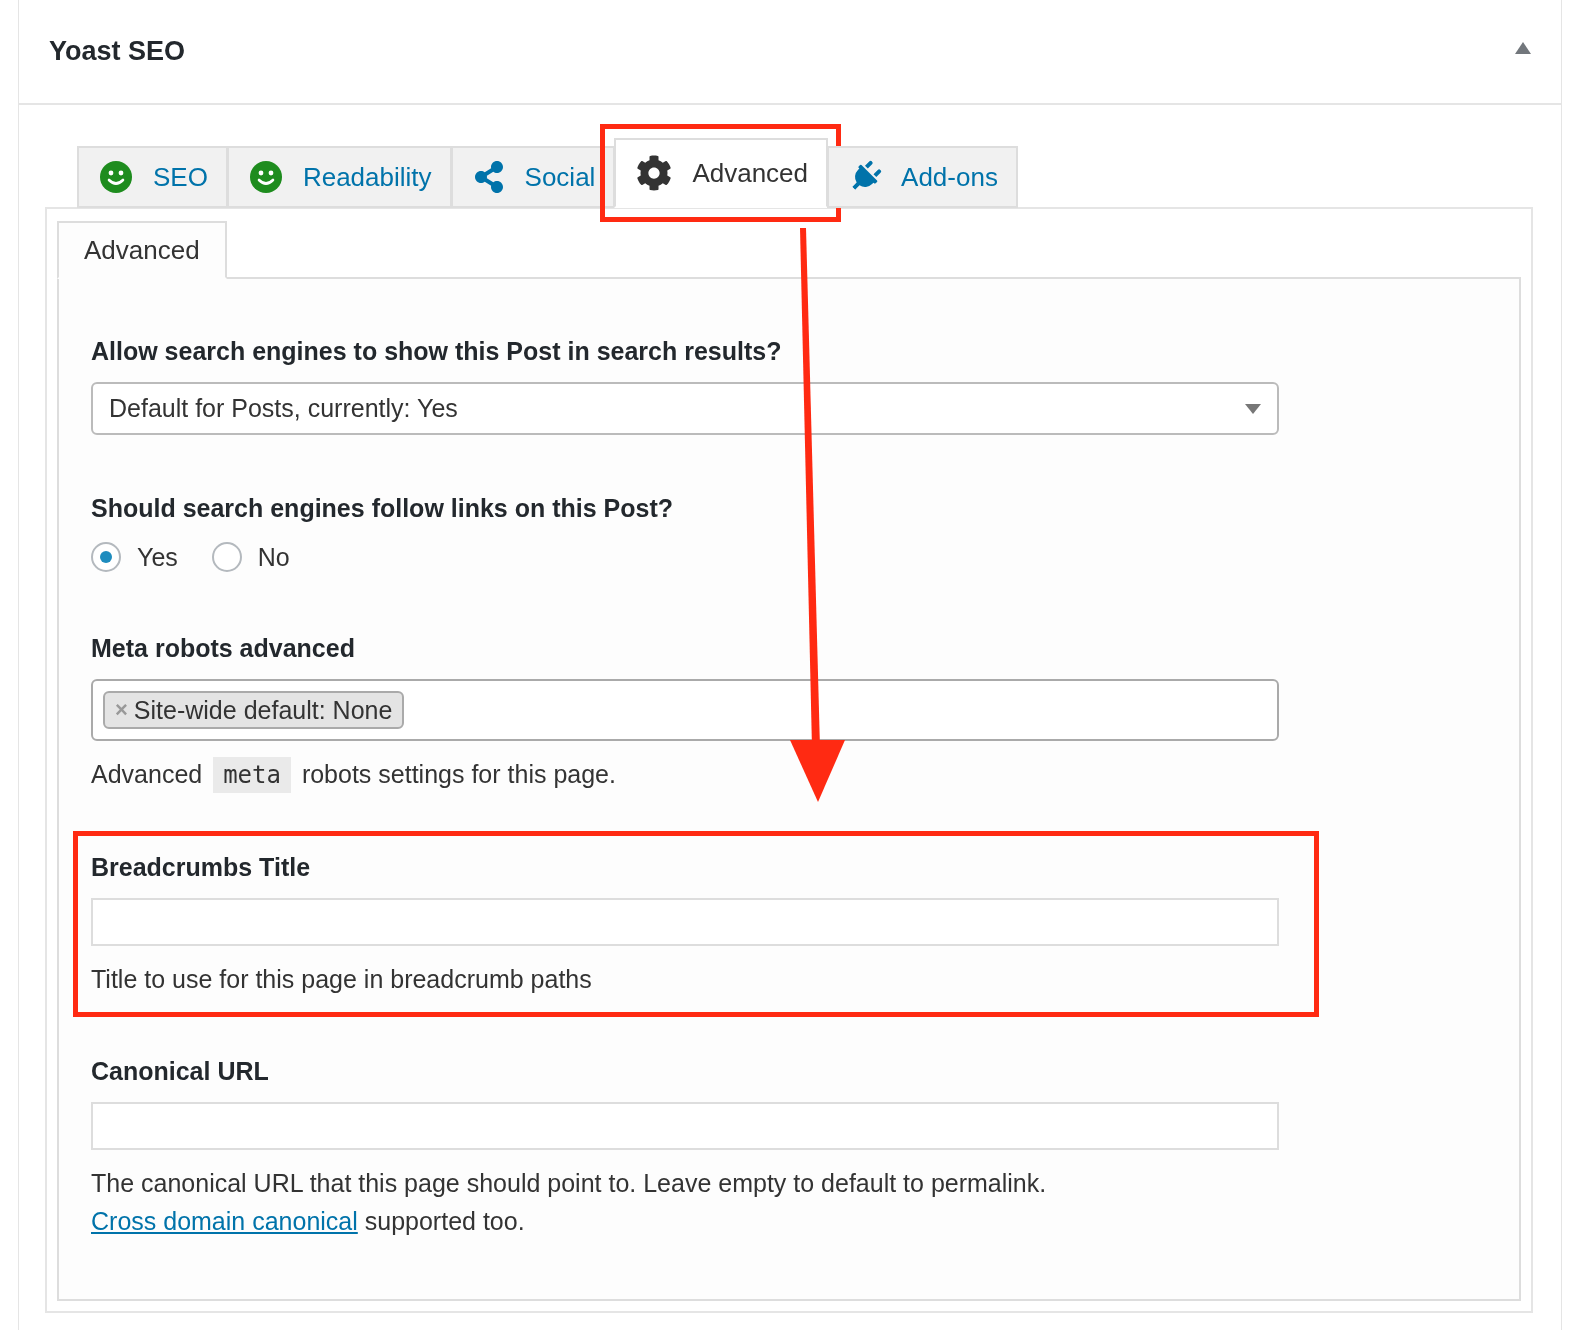 The image size is (1582, 1330). What do you see at coordinates (342, 979) in the screenshot?
I see `help-text: Title to use for this page in breadcrumb paths` at bounding box center [342, 979].